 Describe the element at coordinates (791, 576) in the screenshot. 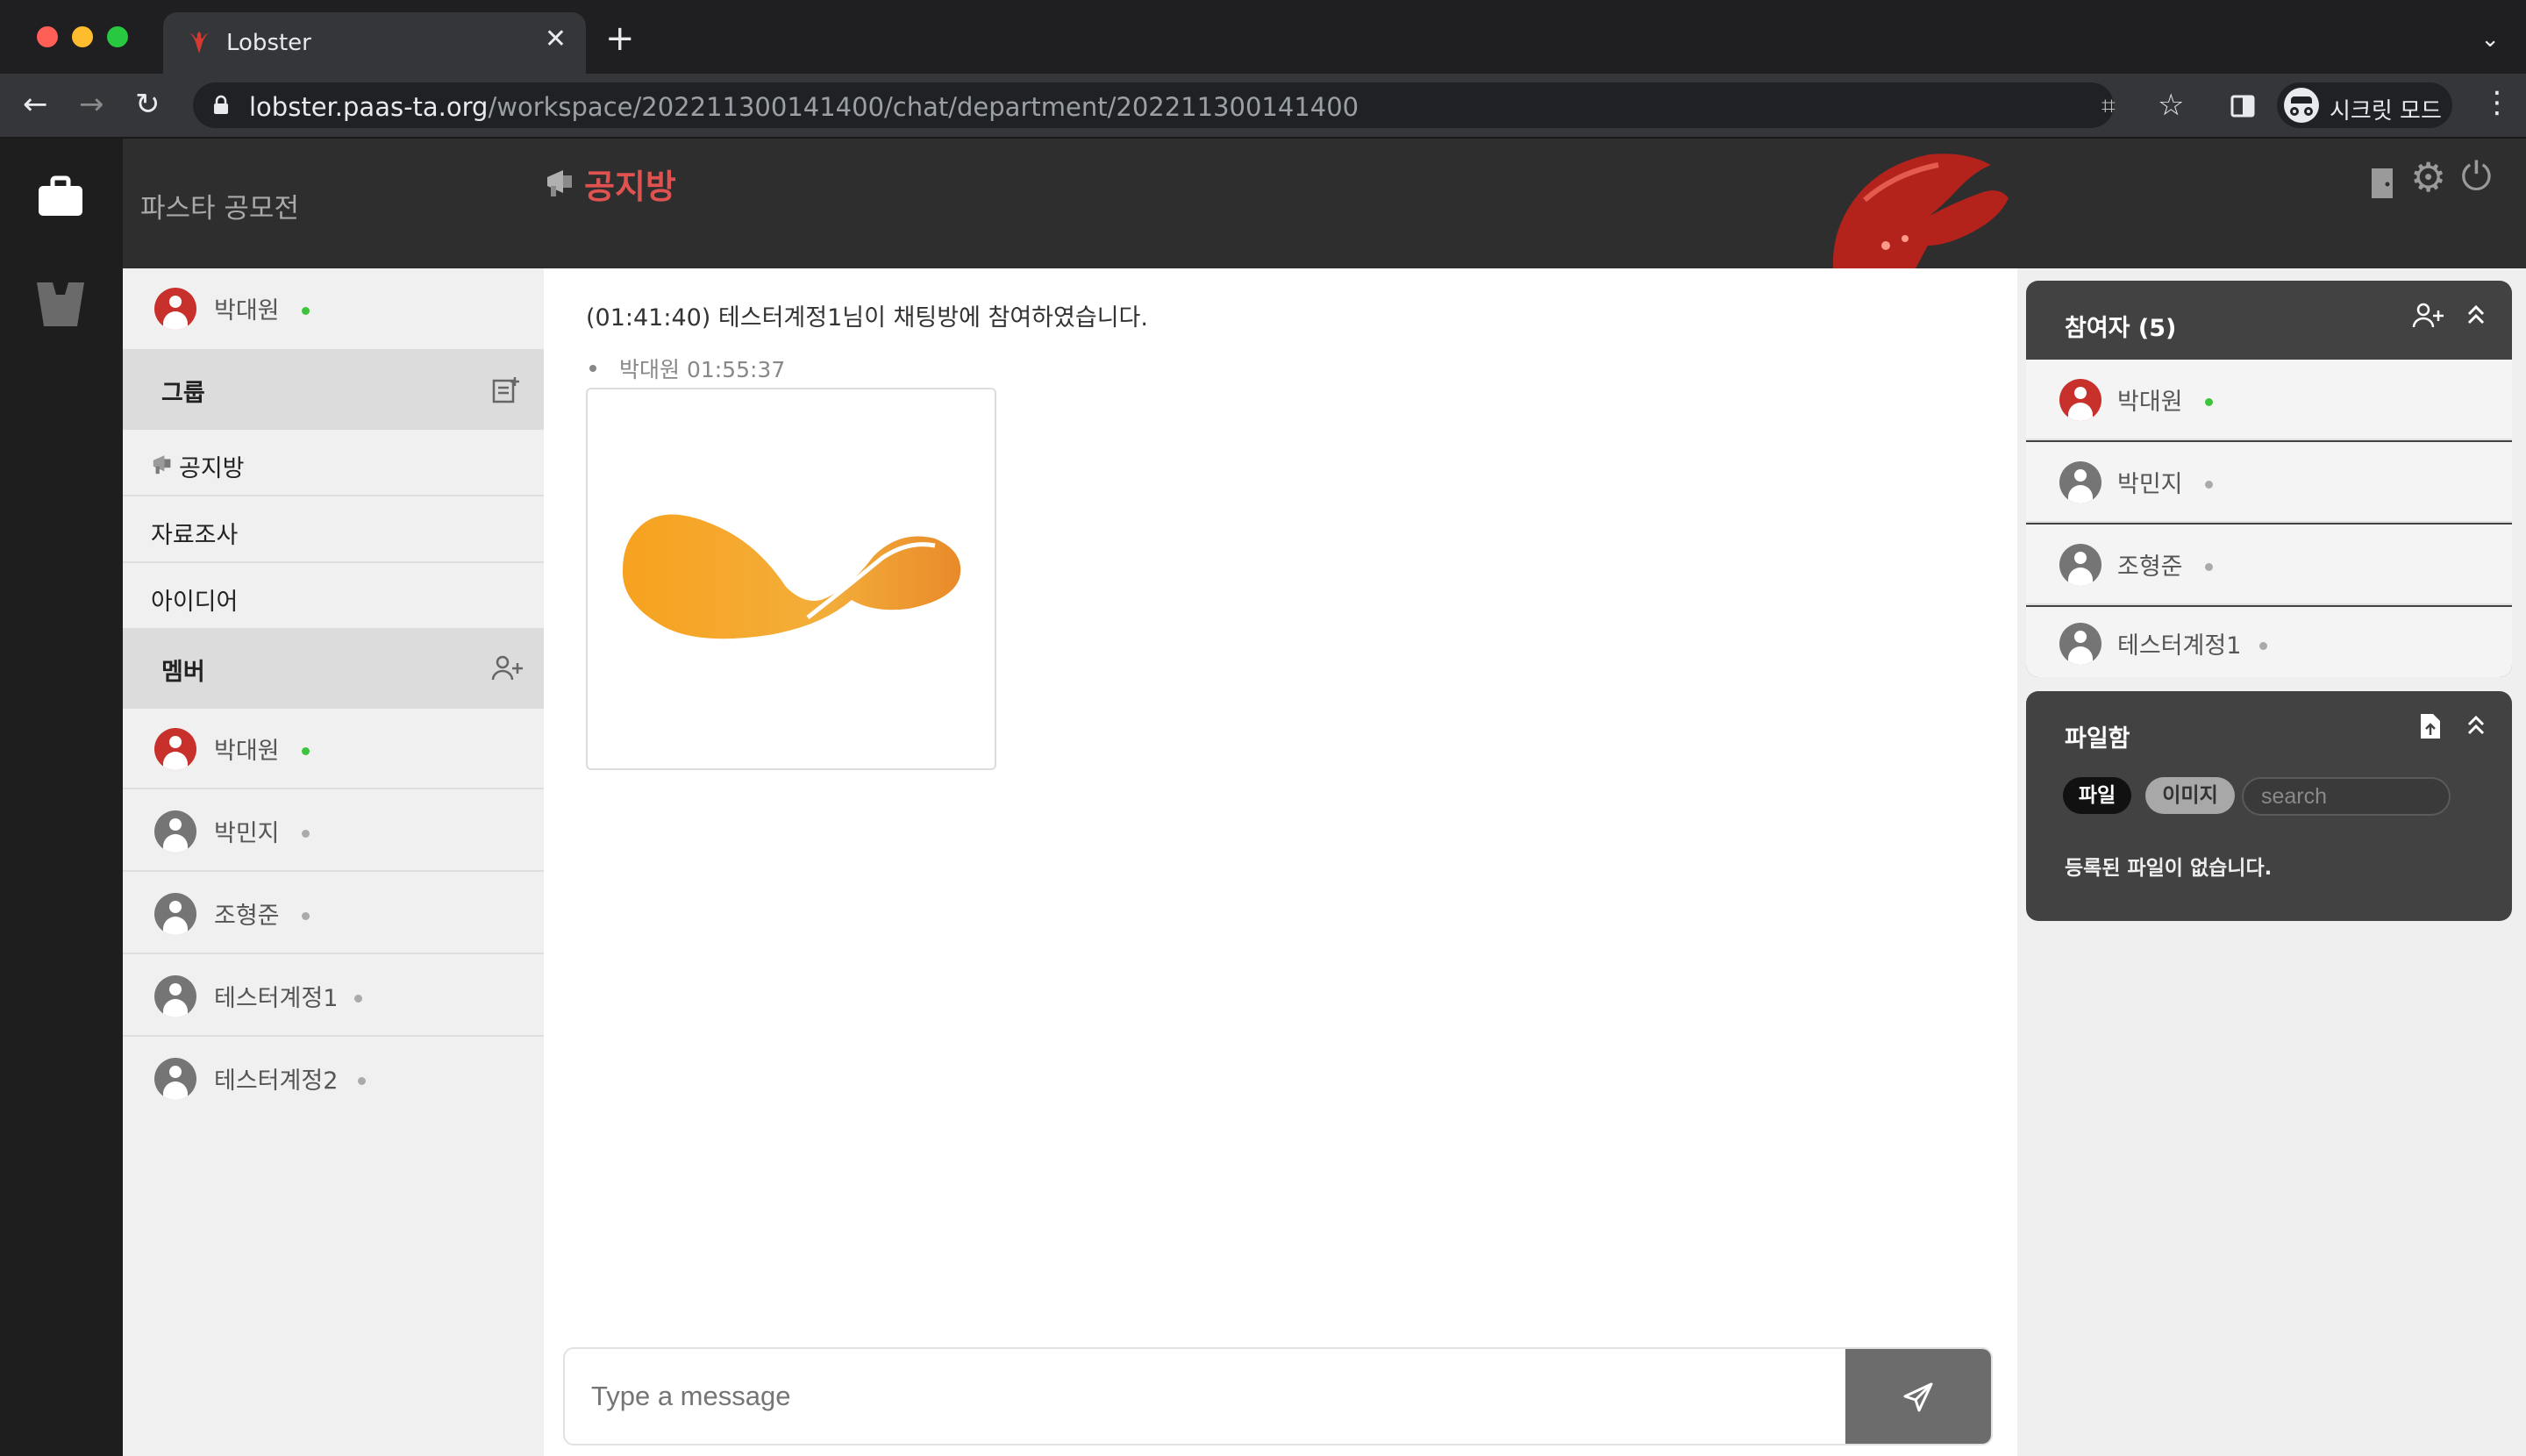

I see `paas-ta-logo-image` at that location.